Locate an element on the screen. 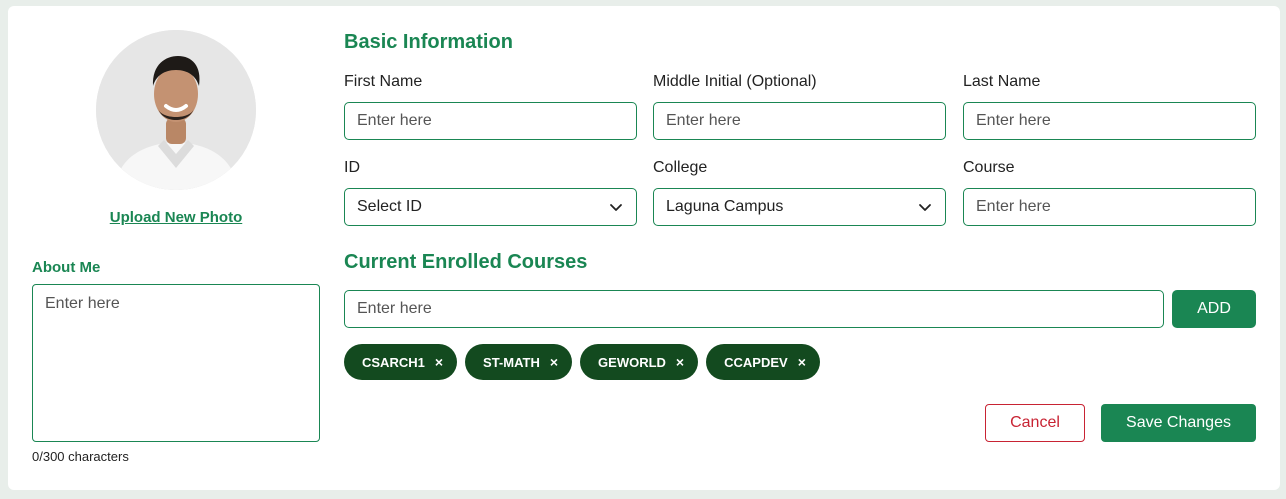 This screenshot has height=499, width=1286. last-name-input is located at coordinates (1109, 121).